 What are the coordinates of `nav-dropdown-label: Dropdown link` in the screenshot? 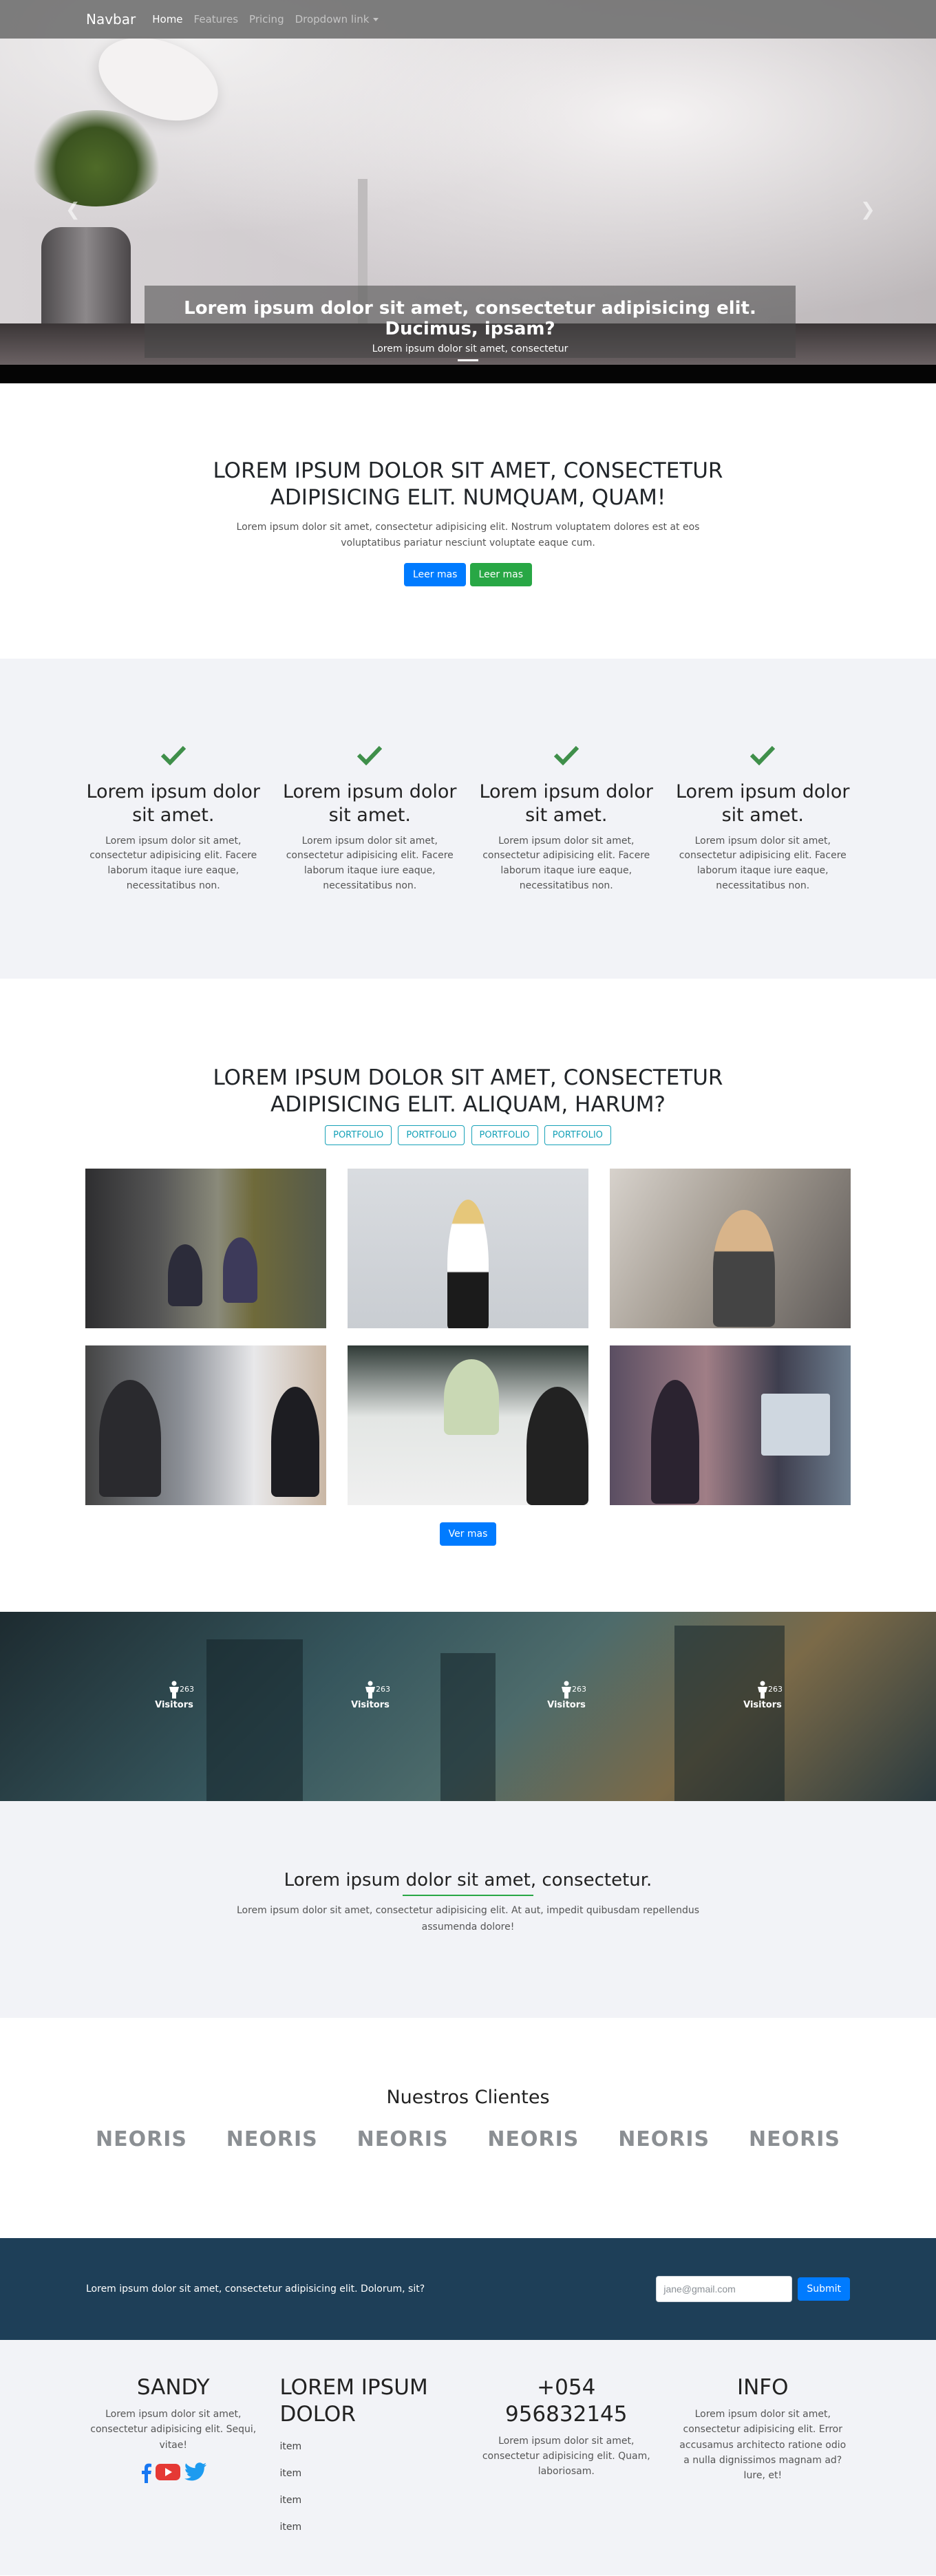 It's located at (332, 19).